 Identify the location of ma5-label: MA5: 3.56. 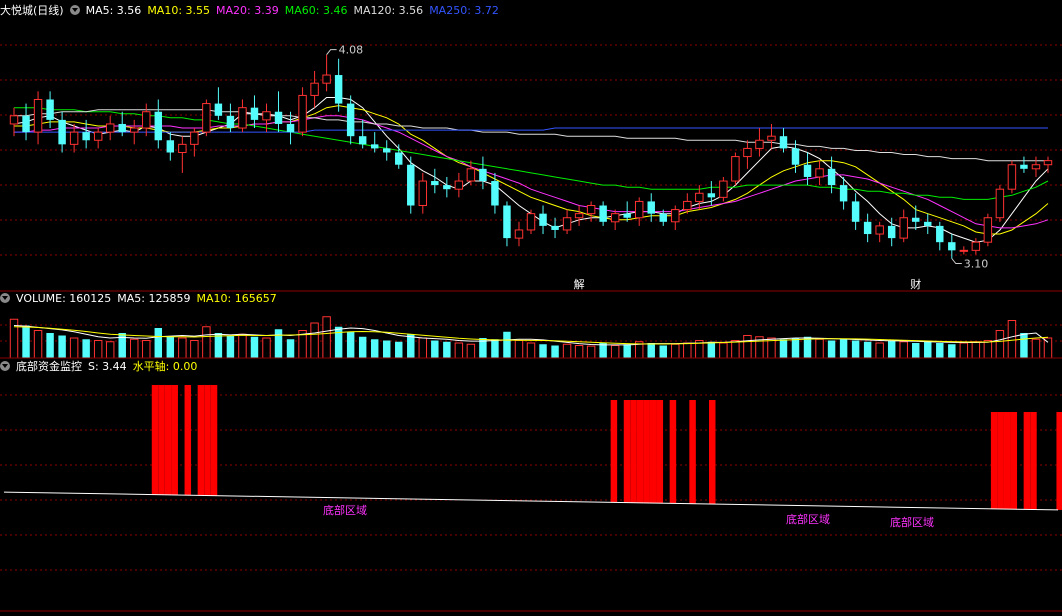
(113, 10).